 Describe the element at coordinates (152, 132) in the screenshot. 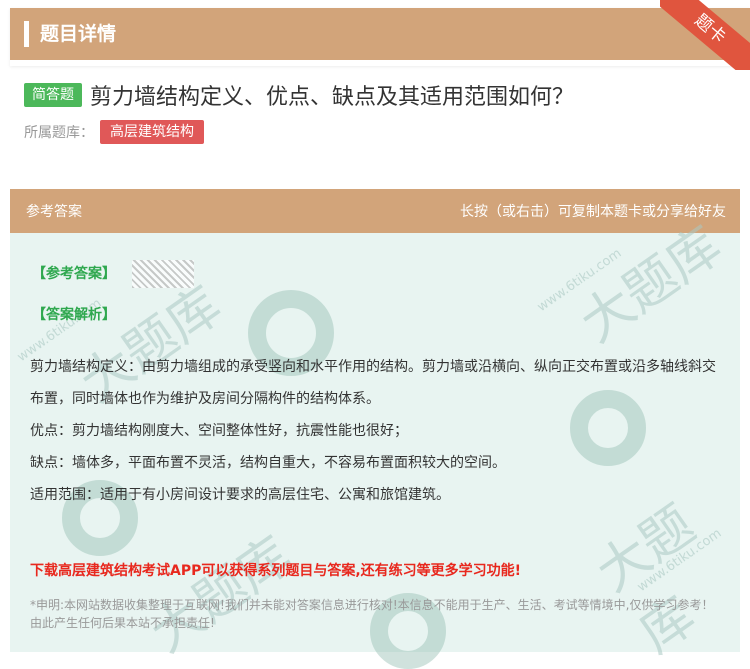

I see `bank-tag-link: 高层建筑结构` at that location.